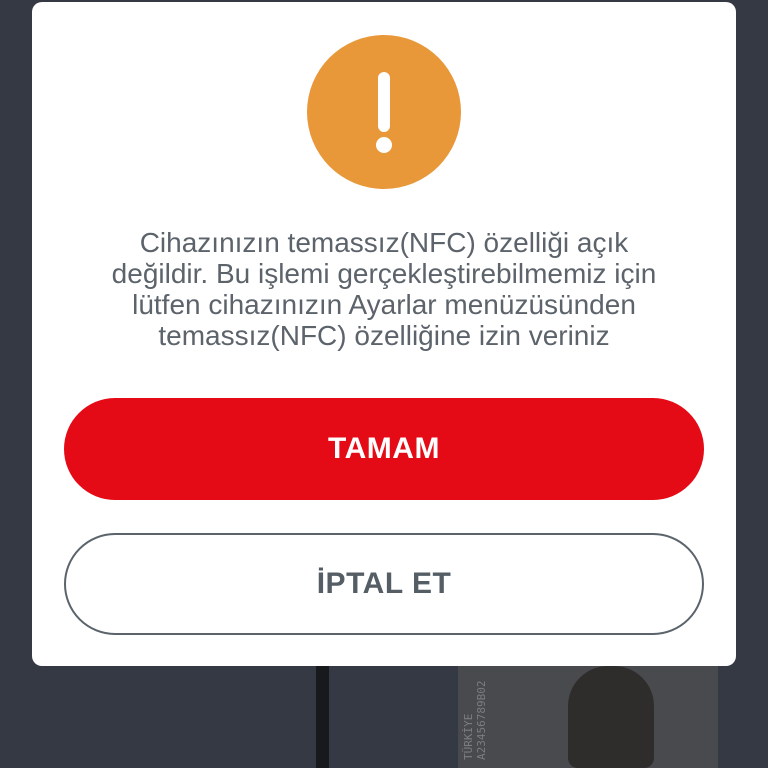 This screenshot has height=768, width=768. What do you see at coordinates (384, 449) in the screenshot?
I see `ok-button: TAMAM` at bounding box center [384, 449].